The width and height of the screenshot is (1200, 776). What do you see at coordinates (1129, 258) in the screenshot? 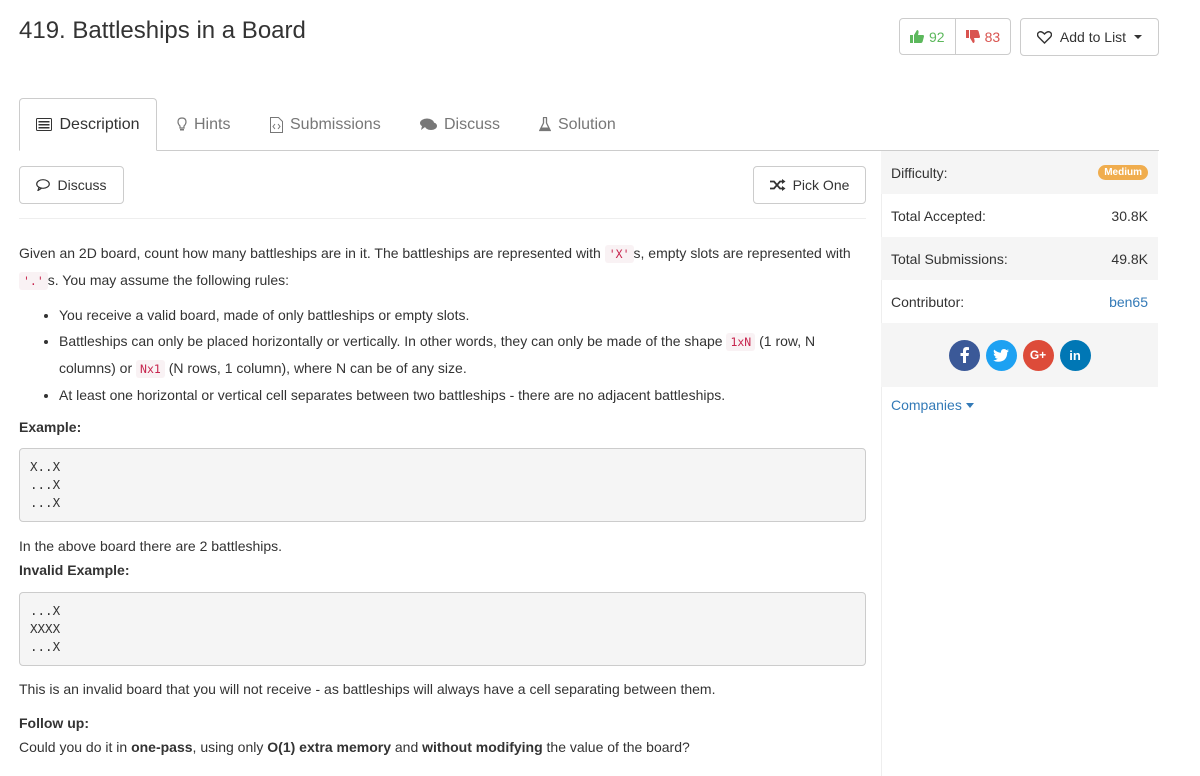
I see `submissions-value: 49.8K` at bounding box center [1129, 258].